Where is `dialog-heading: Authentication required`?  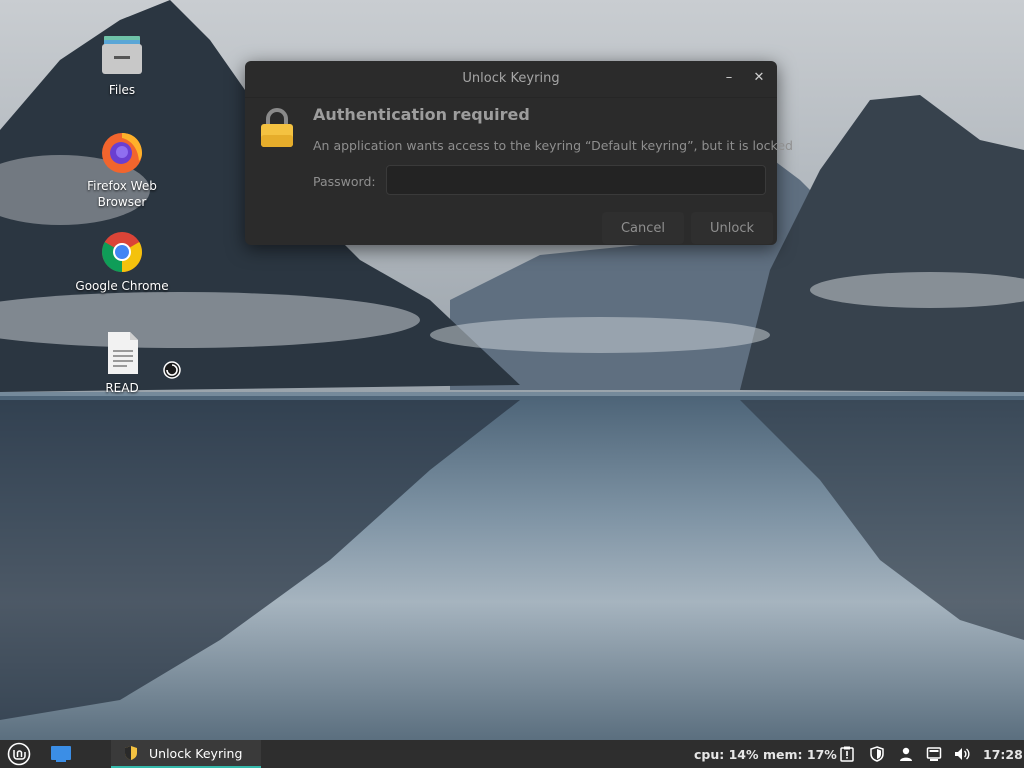
dialog-heading: Authentication required is located at coordinates (421, 114).